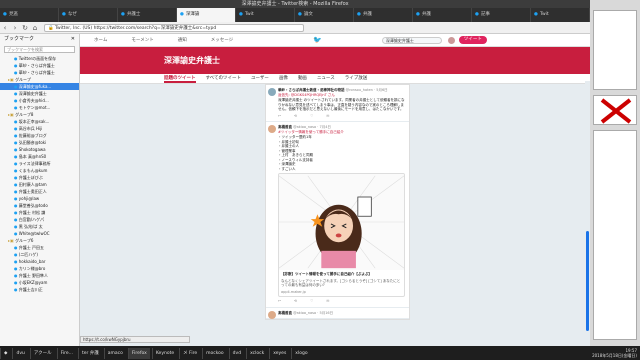 This screenshot has height=360, width=640. I want to click on search-tab: 動画, so click(302, 78).